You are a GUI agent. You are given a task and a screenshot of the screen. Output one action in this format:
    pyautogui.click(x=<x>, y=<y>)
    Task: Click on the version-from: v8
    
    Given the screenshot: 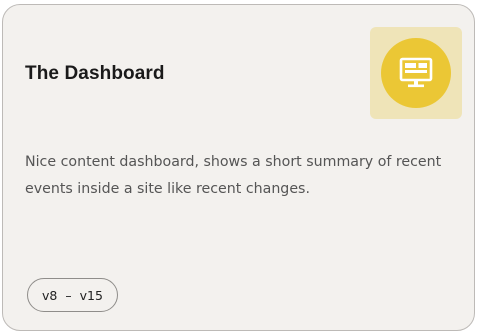 What is the action you would take?
    pyautogui.click(x=50, y=295)
    